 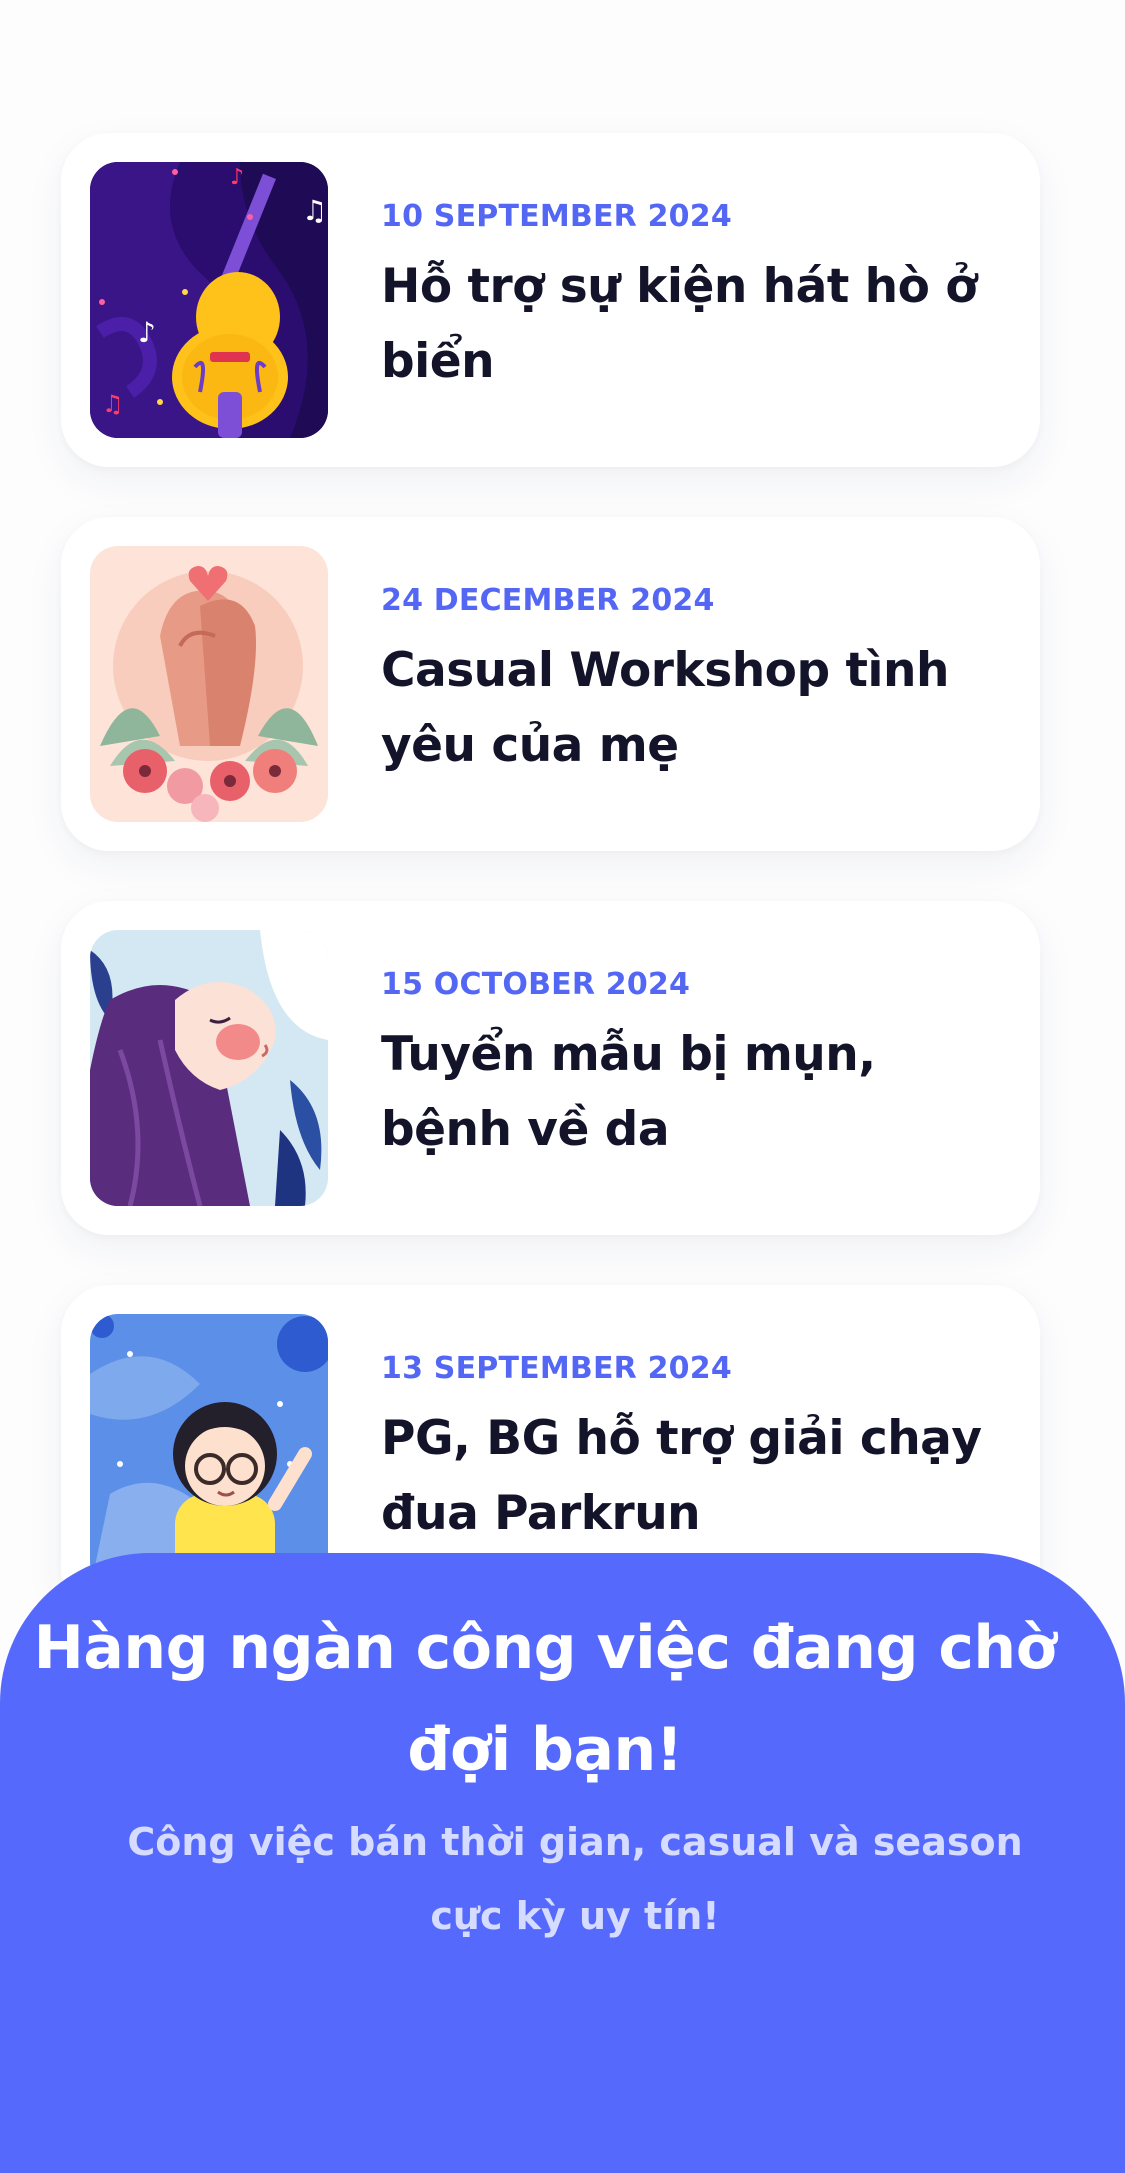 What do you see at coordinates (545, 1699) in the screenshot?
I see `promo-title: Hàng ngàn công việc đang chờ đợi bạn!` at bounding box center [545, 1699].